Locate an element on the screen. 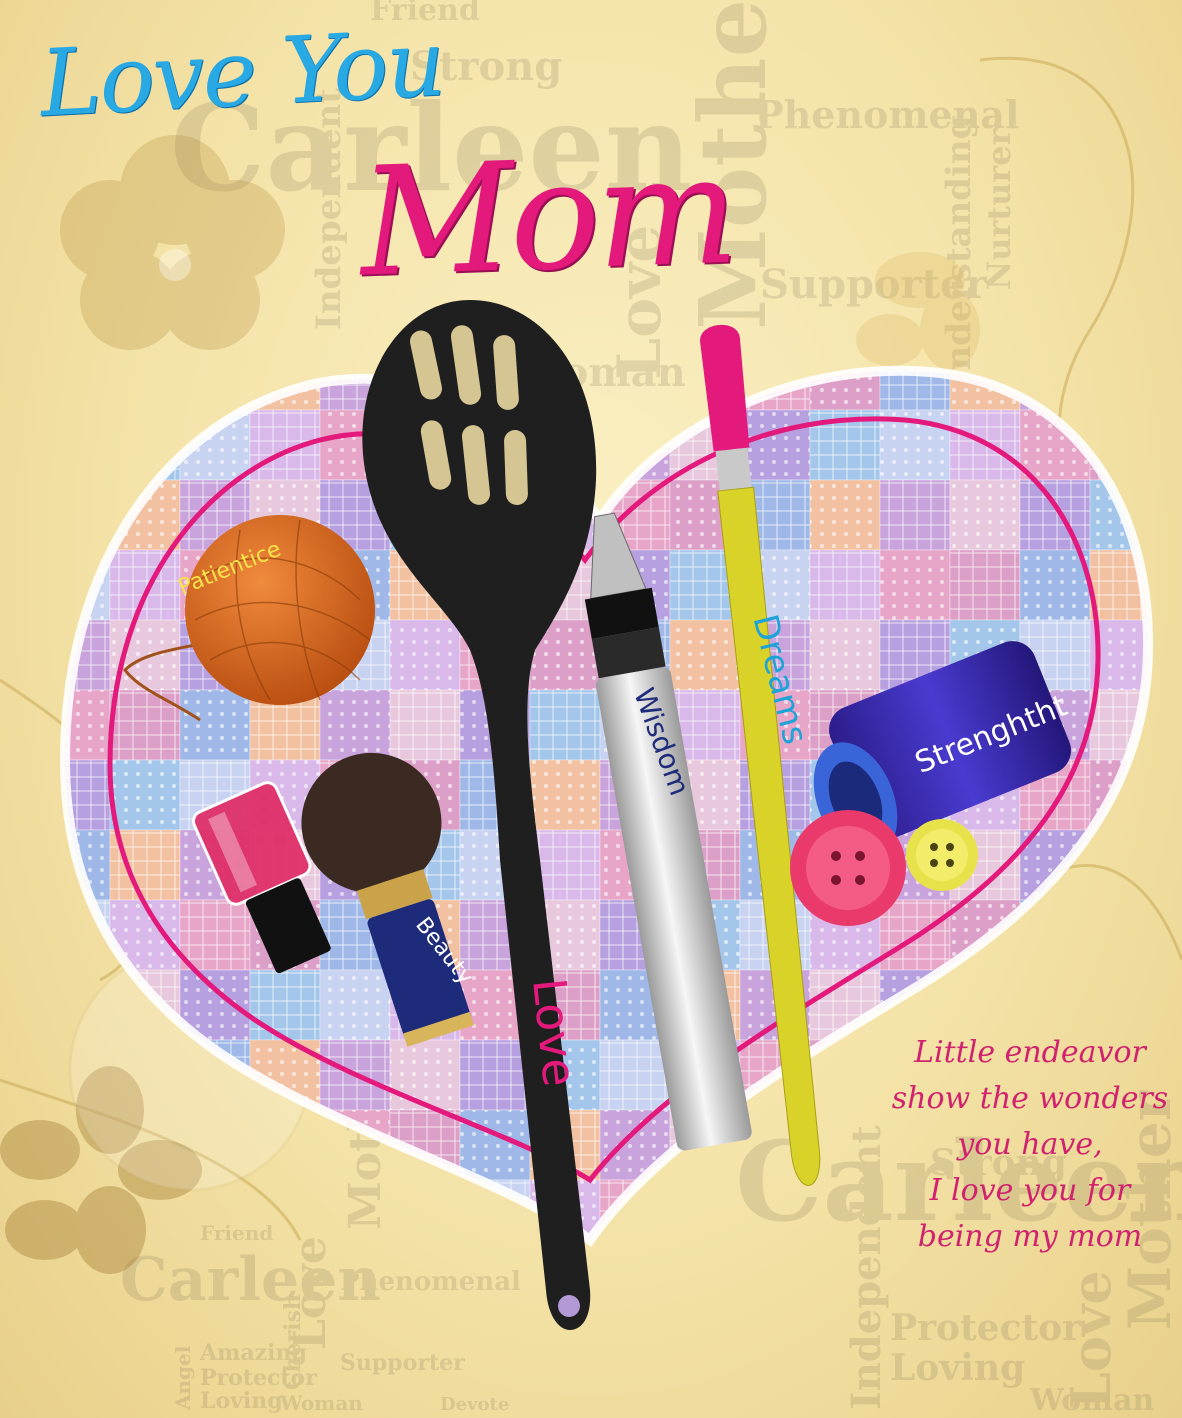 The width and height of the screenshot is (1182, 1418). quote-line-3: you have, is located at coordinates (1030, 1144).